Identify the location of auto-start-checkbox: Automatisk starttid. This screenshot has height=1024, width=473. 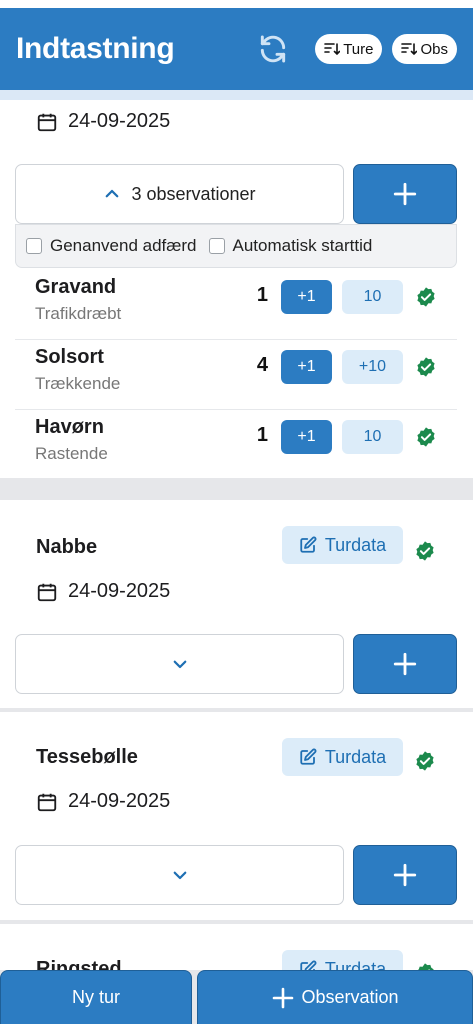
(290, 246).